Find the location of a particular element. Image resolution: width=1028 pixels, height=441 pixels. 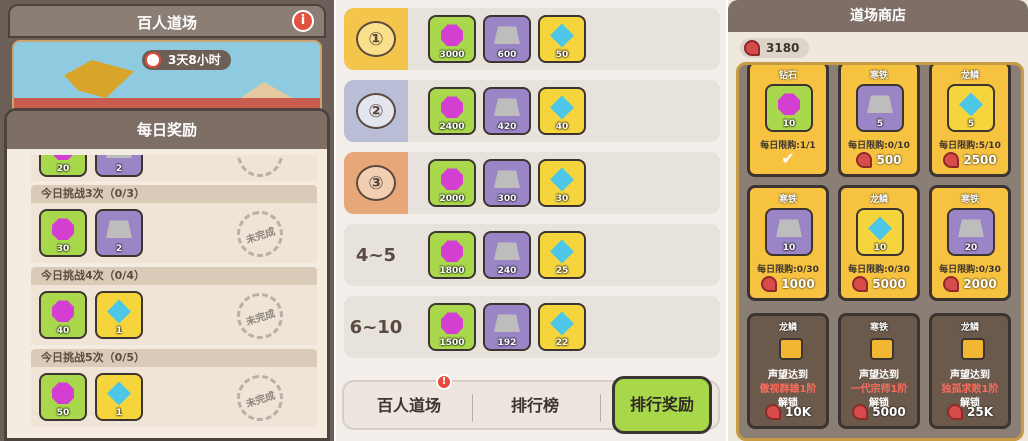

item-qty: 40 is located at coordinates (63, 331).